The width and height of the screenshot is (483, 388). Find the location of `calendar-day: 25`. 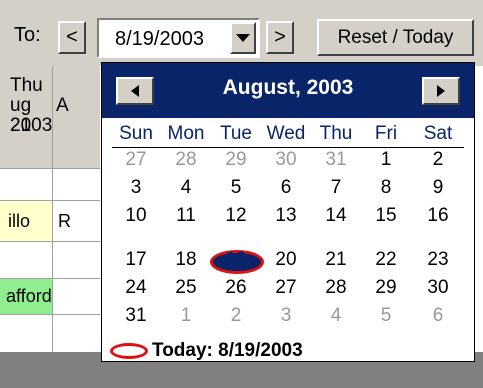

calendar-day: 25 is located at coordinates (186, 288).